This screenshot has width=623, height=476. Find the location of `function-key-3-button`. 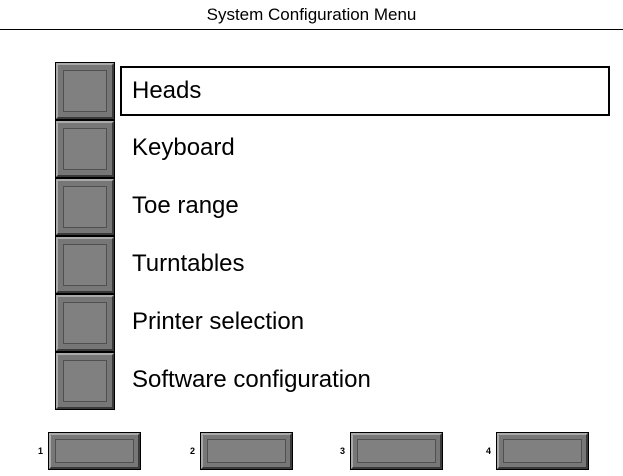

function-key-3-button is located at coordinates (396, 451).